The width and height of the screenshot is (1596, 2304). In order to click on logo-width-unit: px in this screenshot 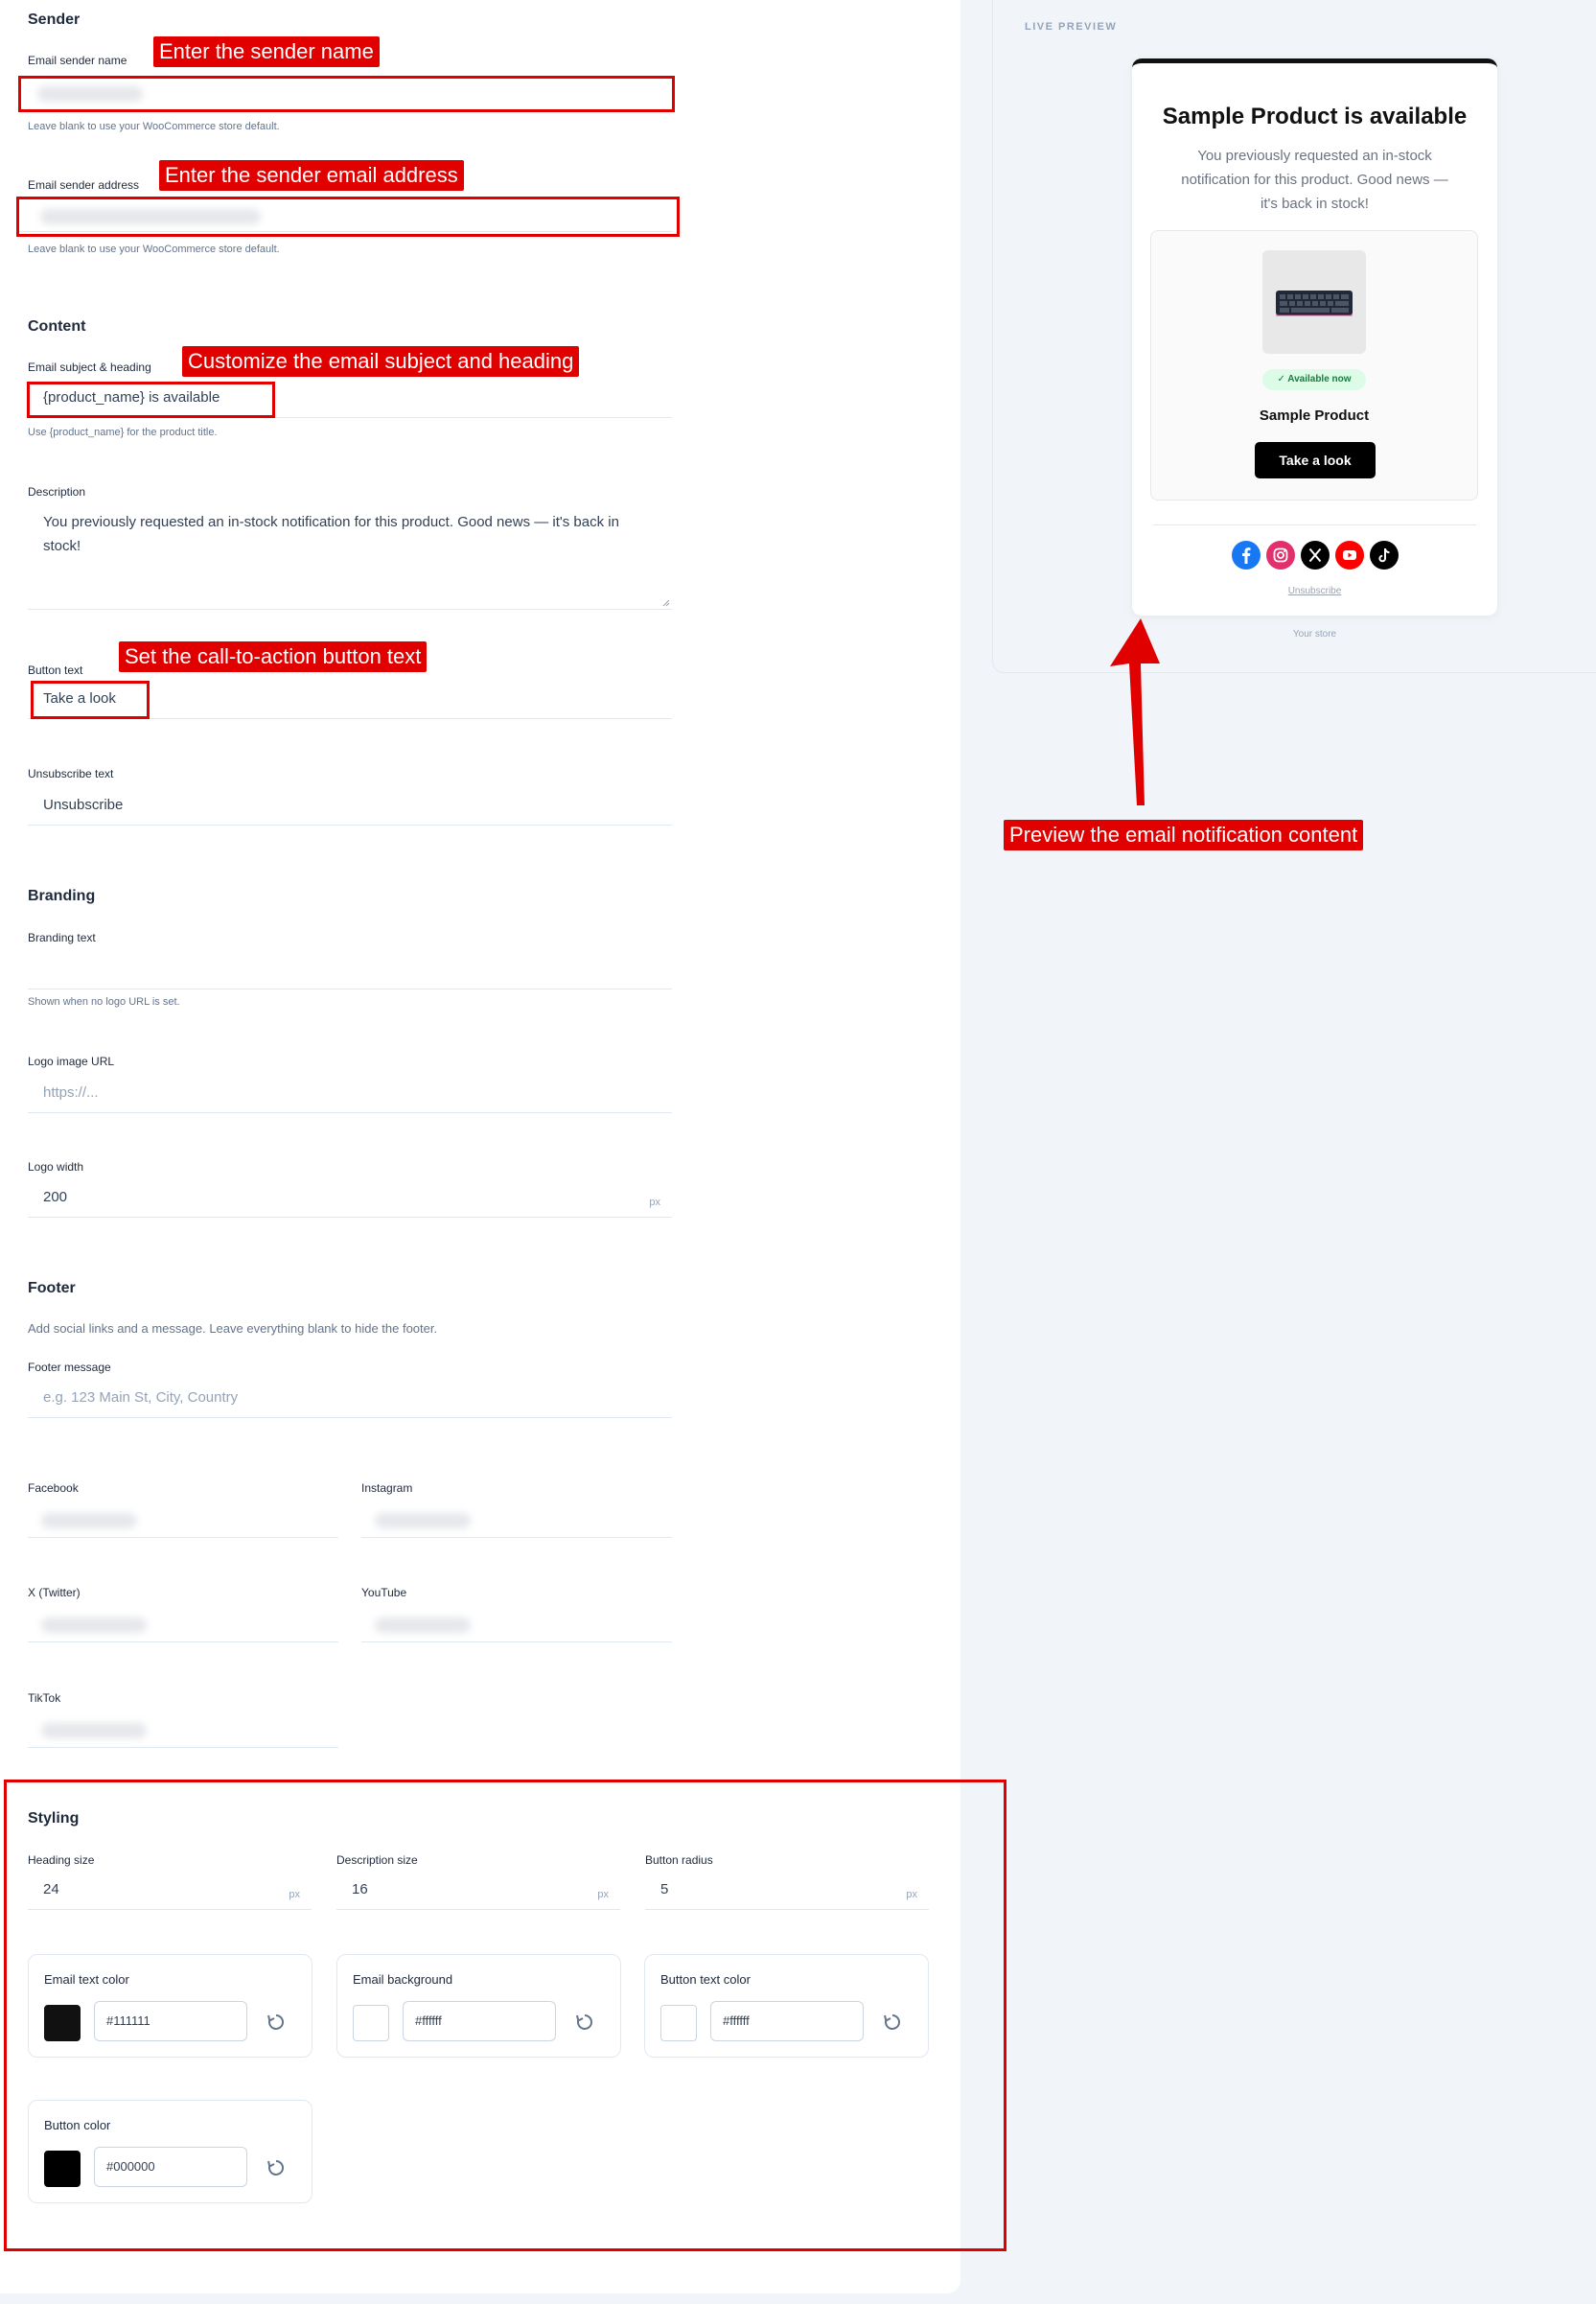, I will do `click(654, 1202)`.